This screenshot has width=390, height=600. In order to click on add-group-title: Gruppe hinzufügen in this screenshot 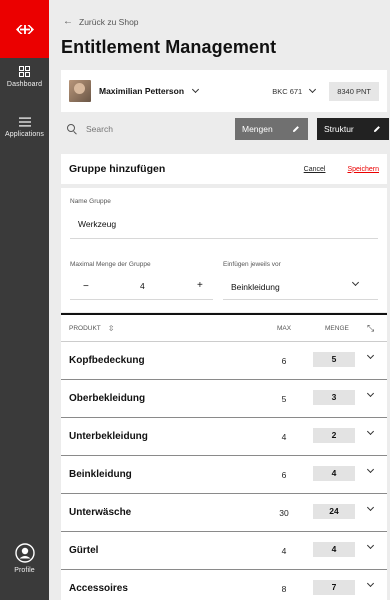, I will do `click(117, 169)`.